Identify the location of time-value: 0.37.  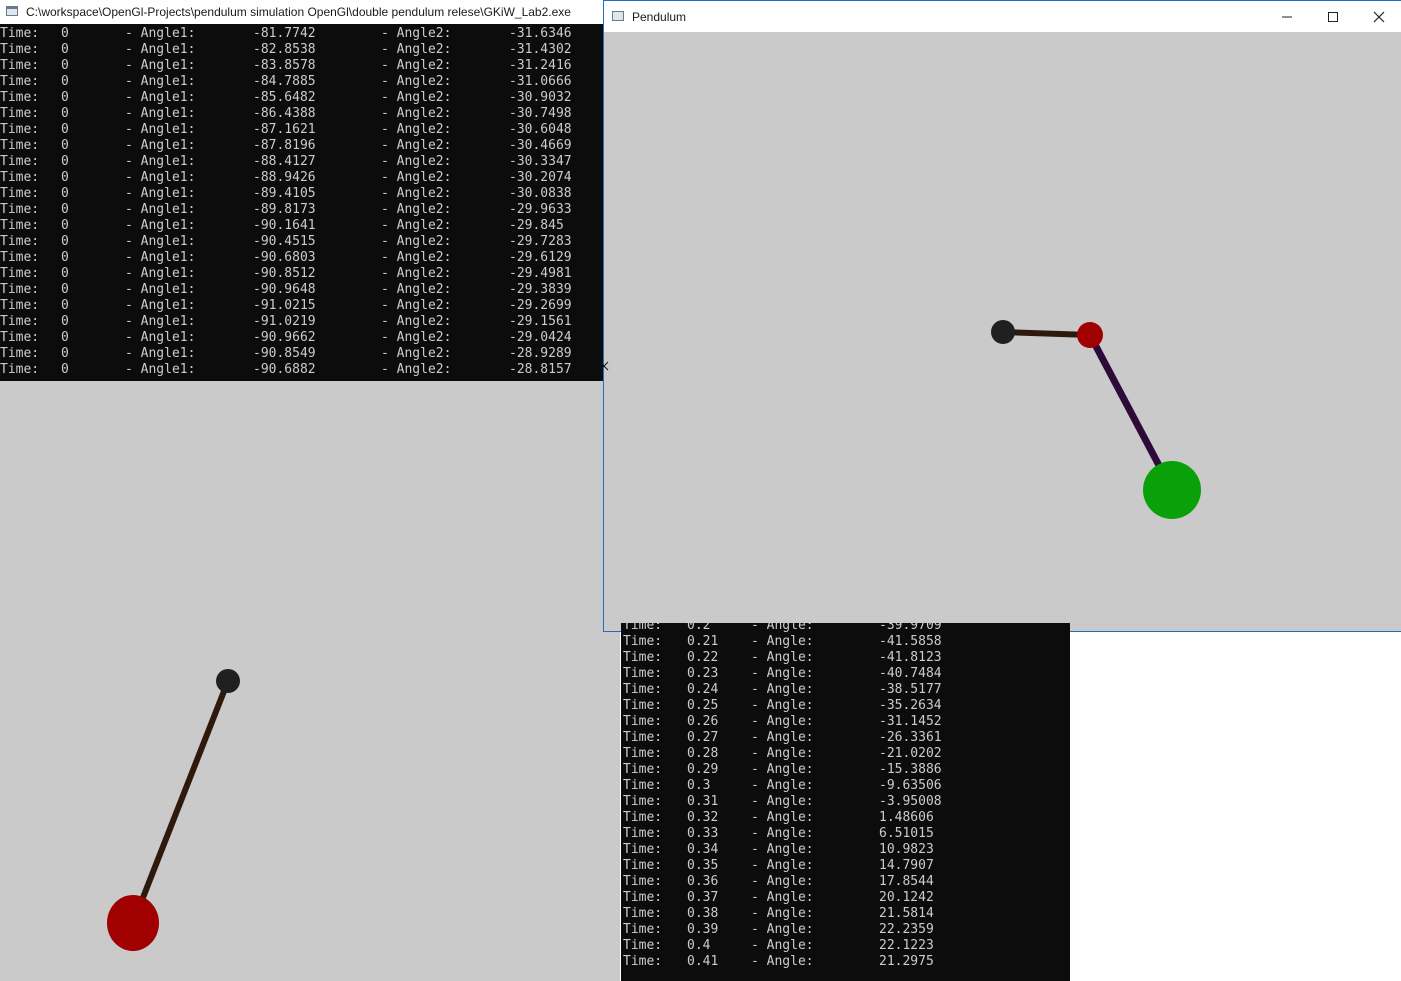
(703, 897).